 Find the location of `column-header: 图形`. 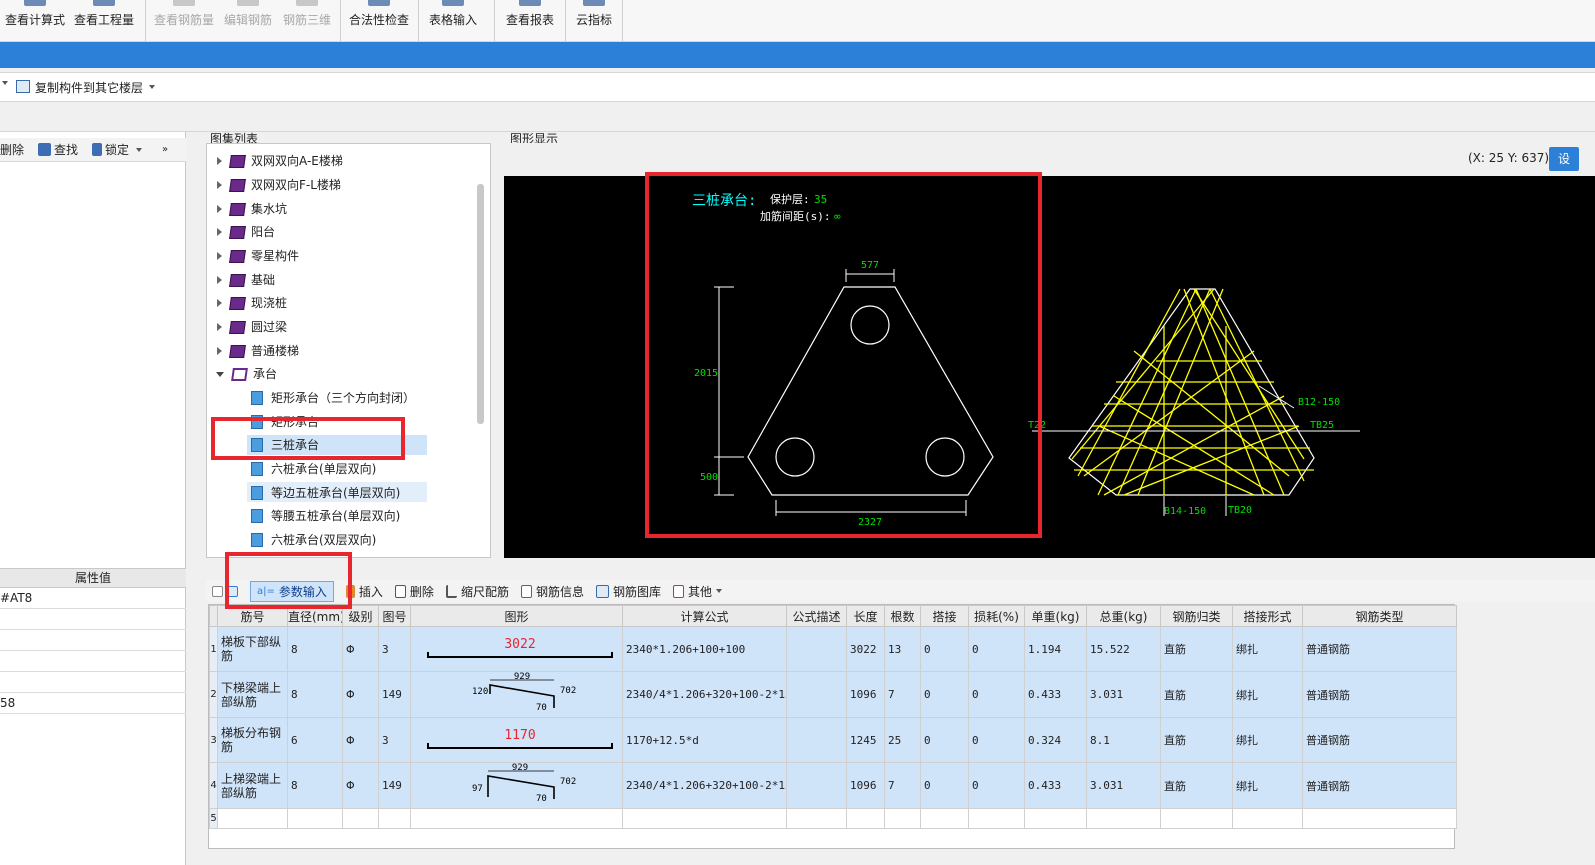

column-header: 图形 is located at coordinates (516, 616).